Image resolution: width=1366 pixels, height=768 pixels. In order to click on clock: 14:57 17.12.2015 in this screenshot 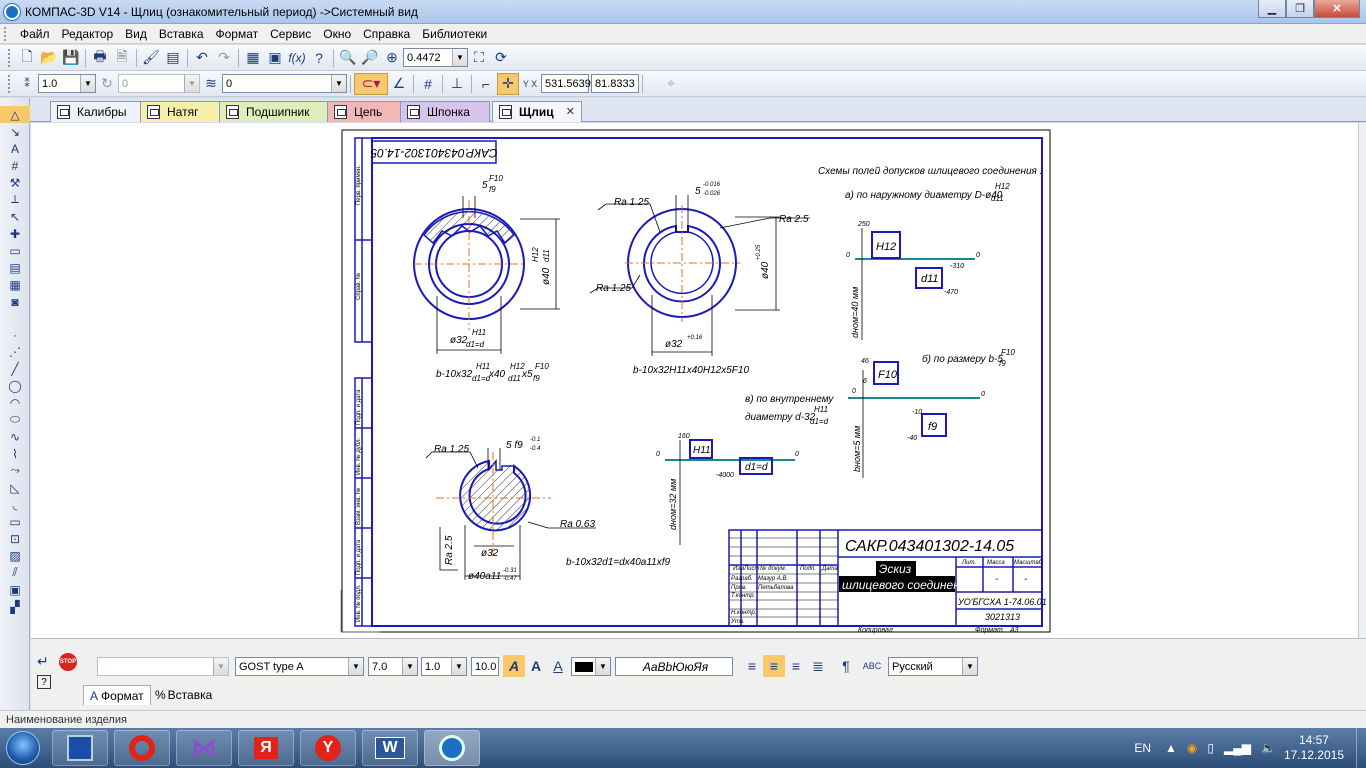, I will do `click(1314, 748)`.